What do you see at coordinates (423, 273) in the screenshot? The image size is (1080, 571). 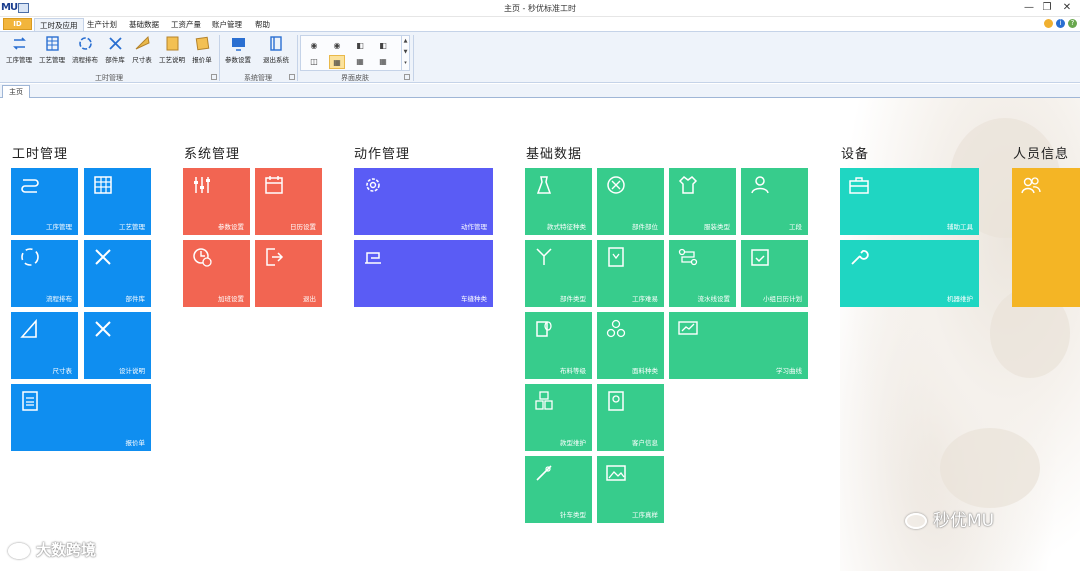 I see `tile-sewing-types: 车缝种类` at bounding box center [423, 273].